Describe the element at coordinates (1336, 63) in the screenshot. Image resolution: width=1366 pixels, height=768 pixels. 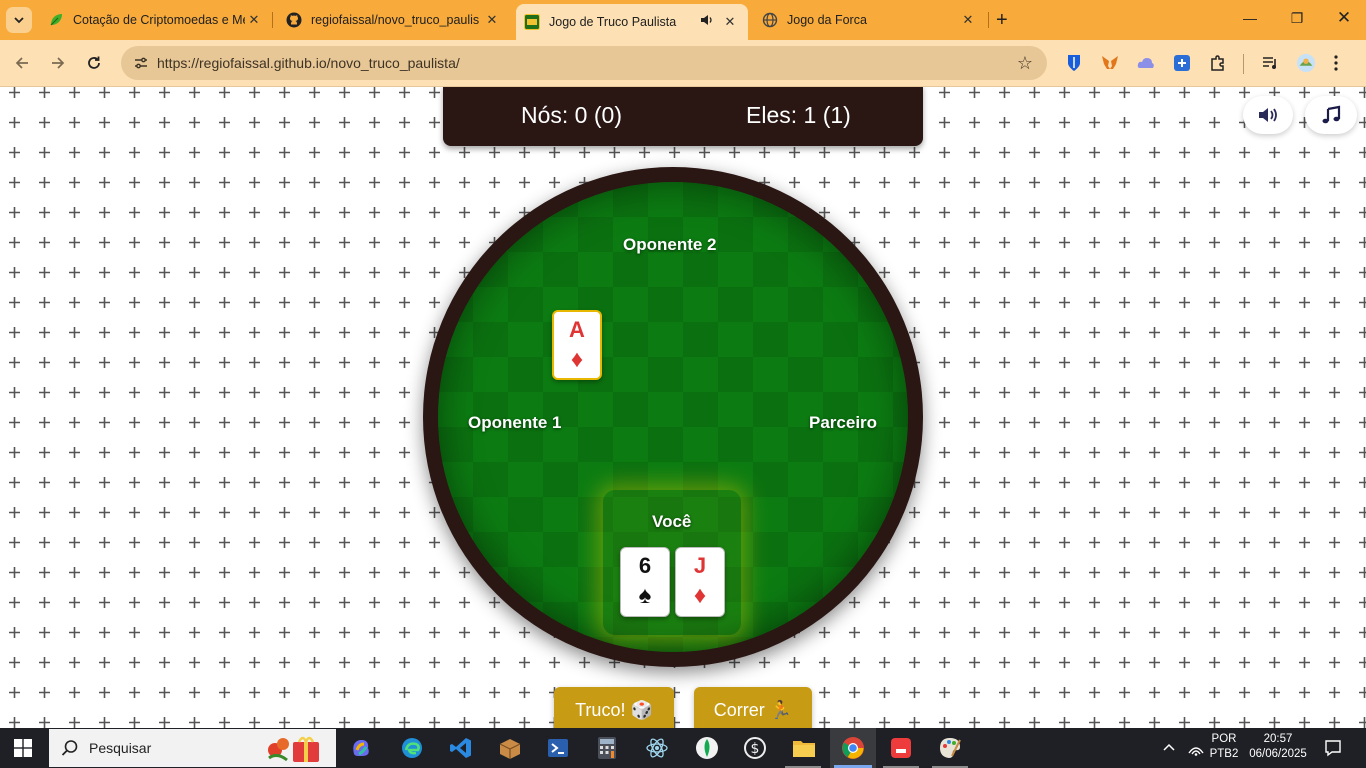
I see `browser-menu-icon` at that location.